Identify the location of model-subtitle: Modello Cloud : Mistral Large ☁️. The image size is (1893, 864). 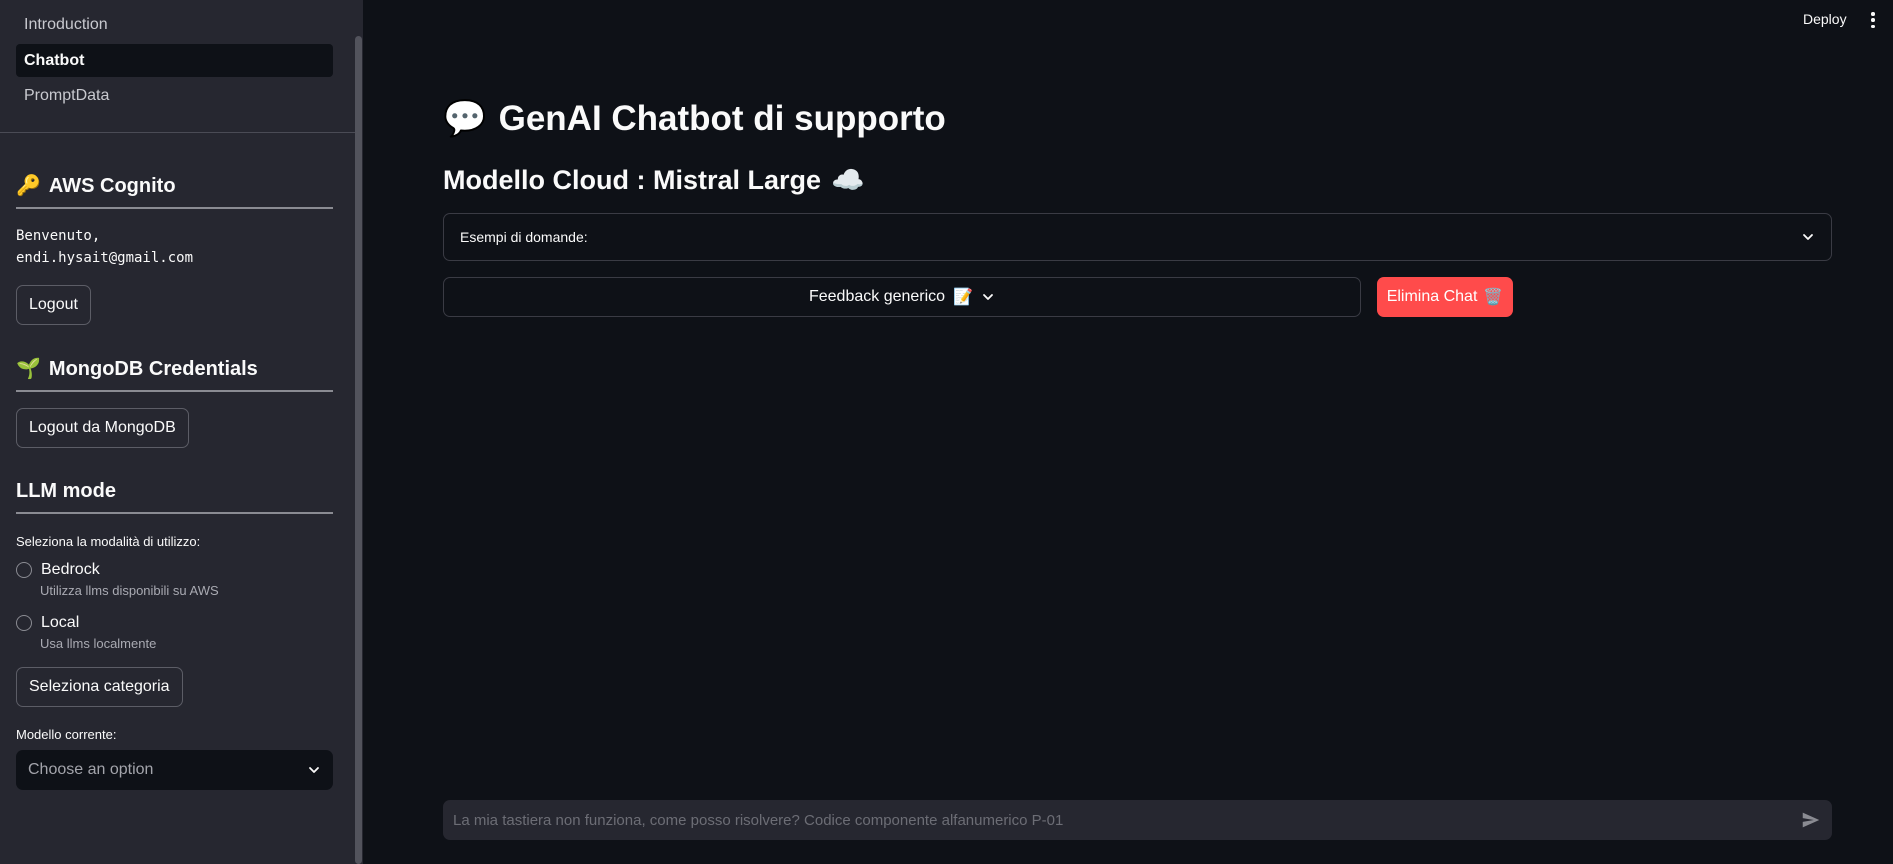
(654, 180).